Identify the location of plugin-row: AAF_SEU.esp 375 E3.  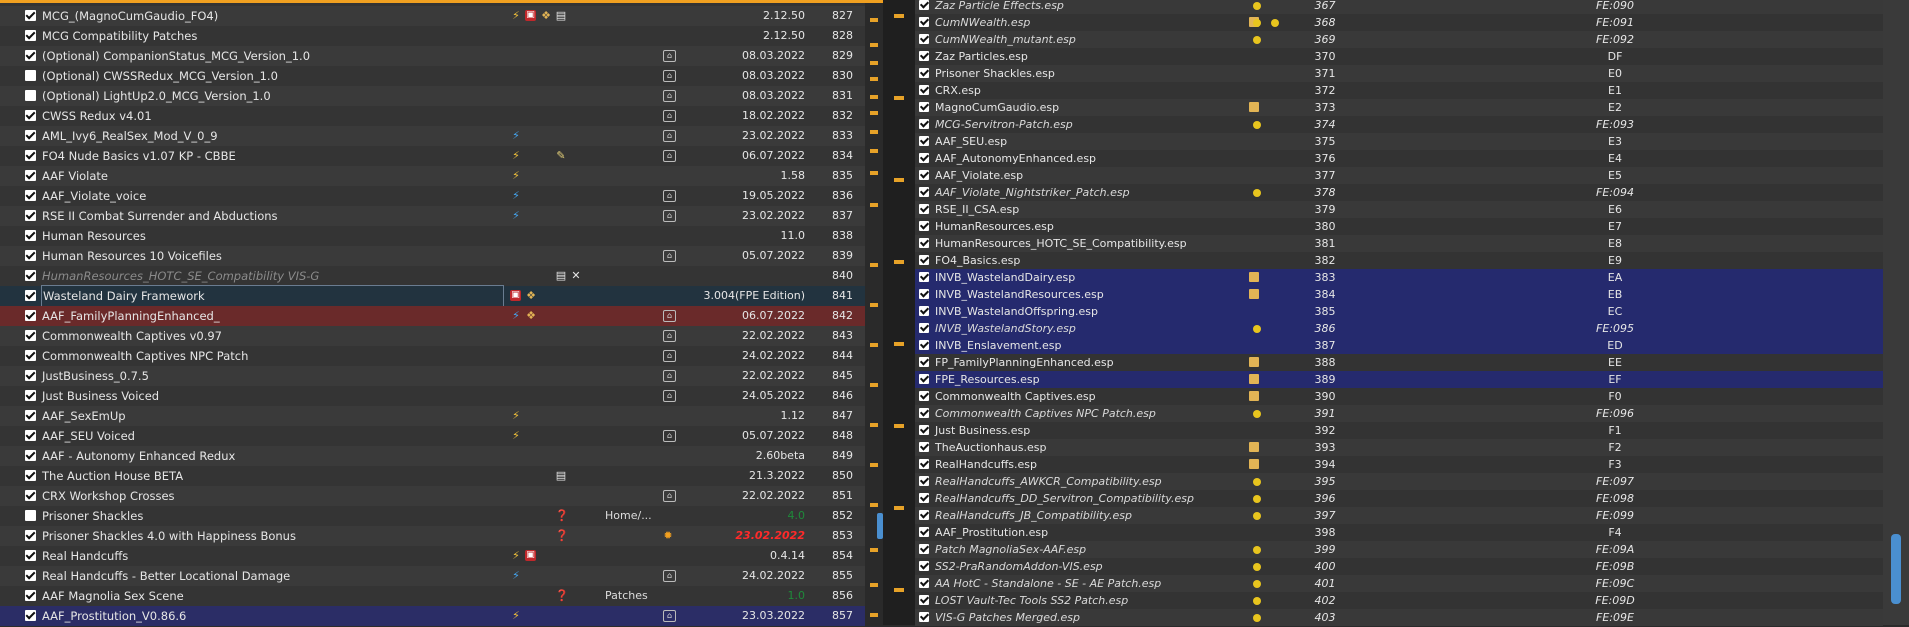
(1399, 142).